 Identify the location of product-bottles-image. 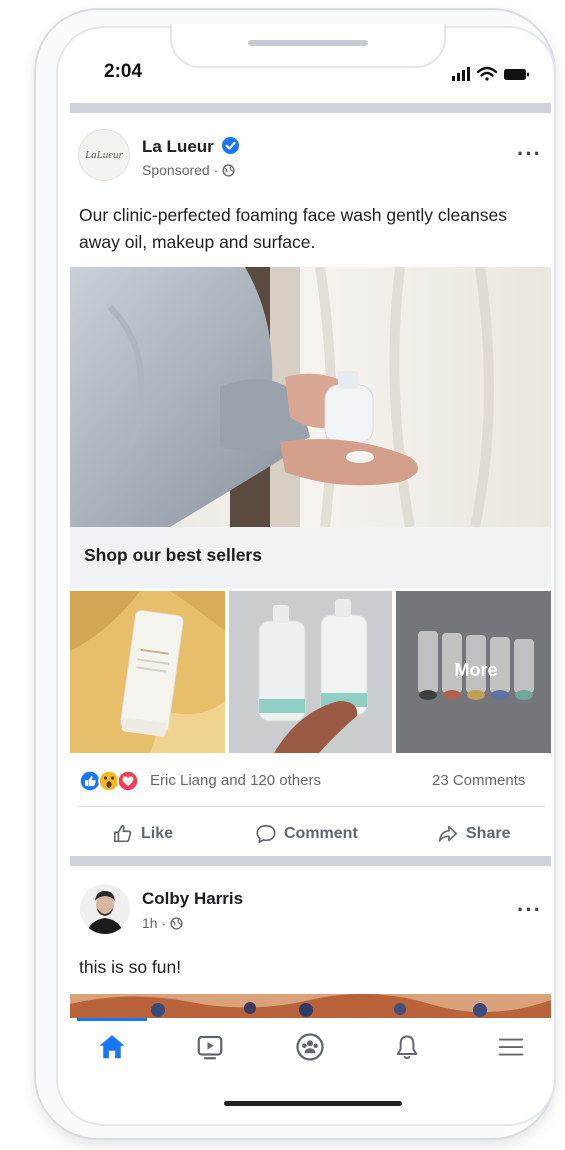
(310, 672).